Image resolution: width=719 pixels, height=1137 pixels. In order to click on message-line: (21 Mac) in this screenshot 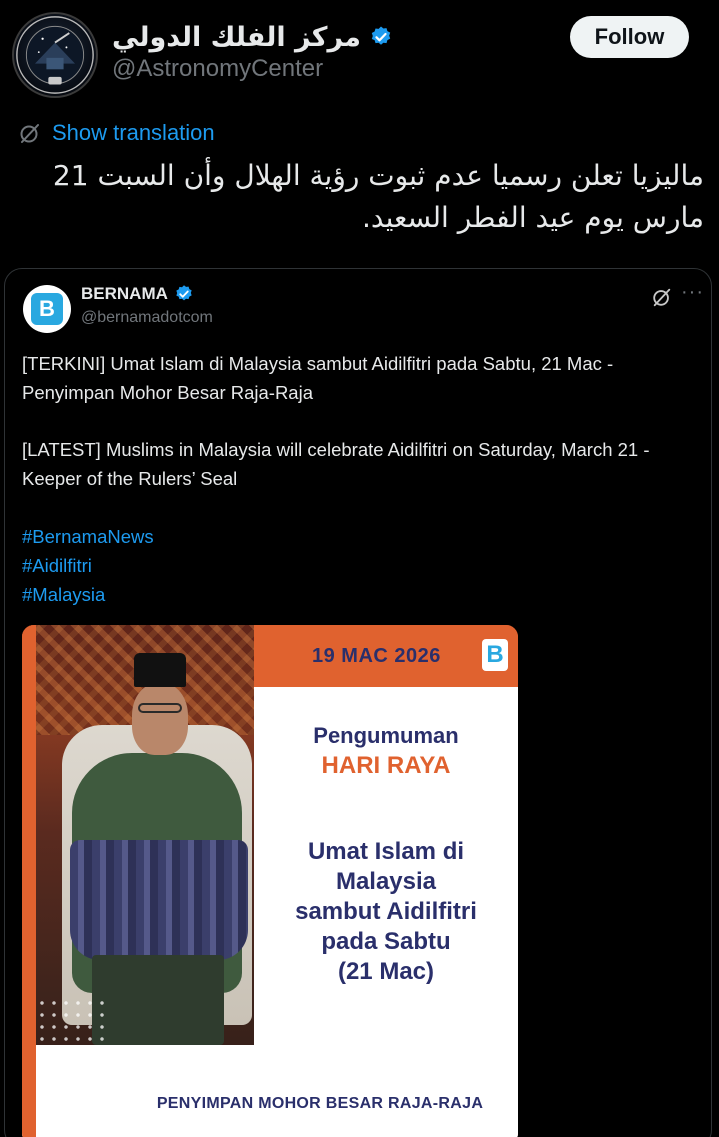, I will do `click(386, 971)`.